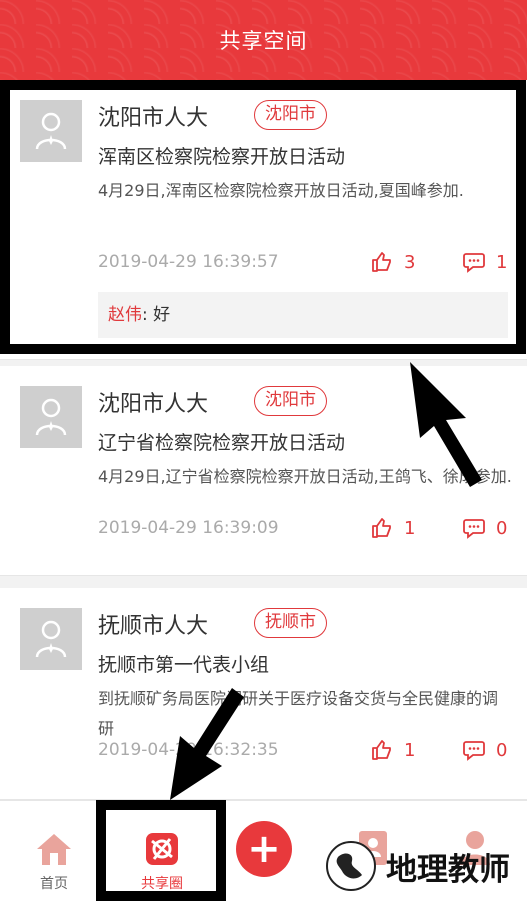  Describe the element at coordinates (207, 744) in the screenshot. I see `arrow-down-left` at that location.